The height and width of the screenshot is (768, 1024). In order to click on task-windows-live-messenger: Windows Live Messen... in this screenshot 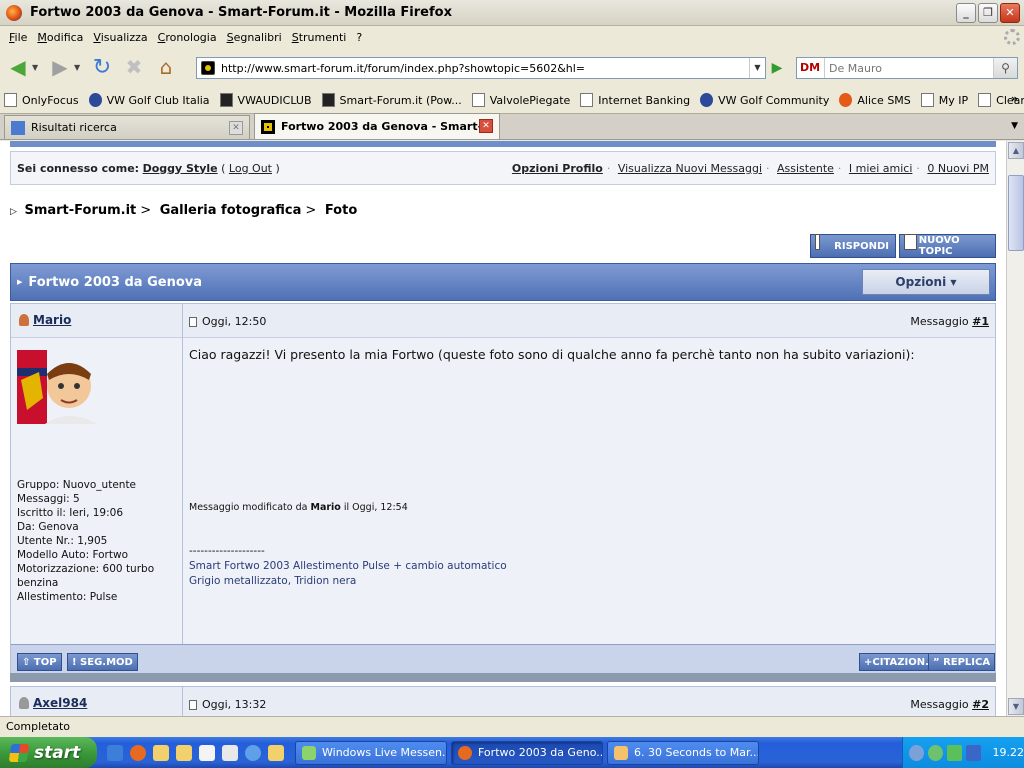, I will do `click(371, 752)`.